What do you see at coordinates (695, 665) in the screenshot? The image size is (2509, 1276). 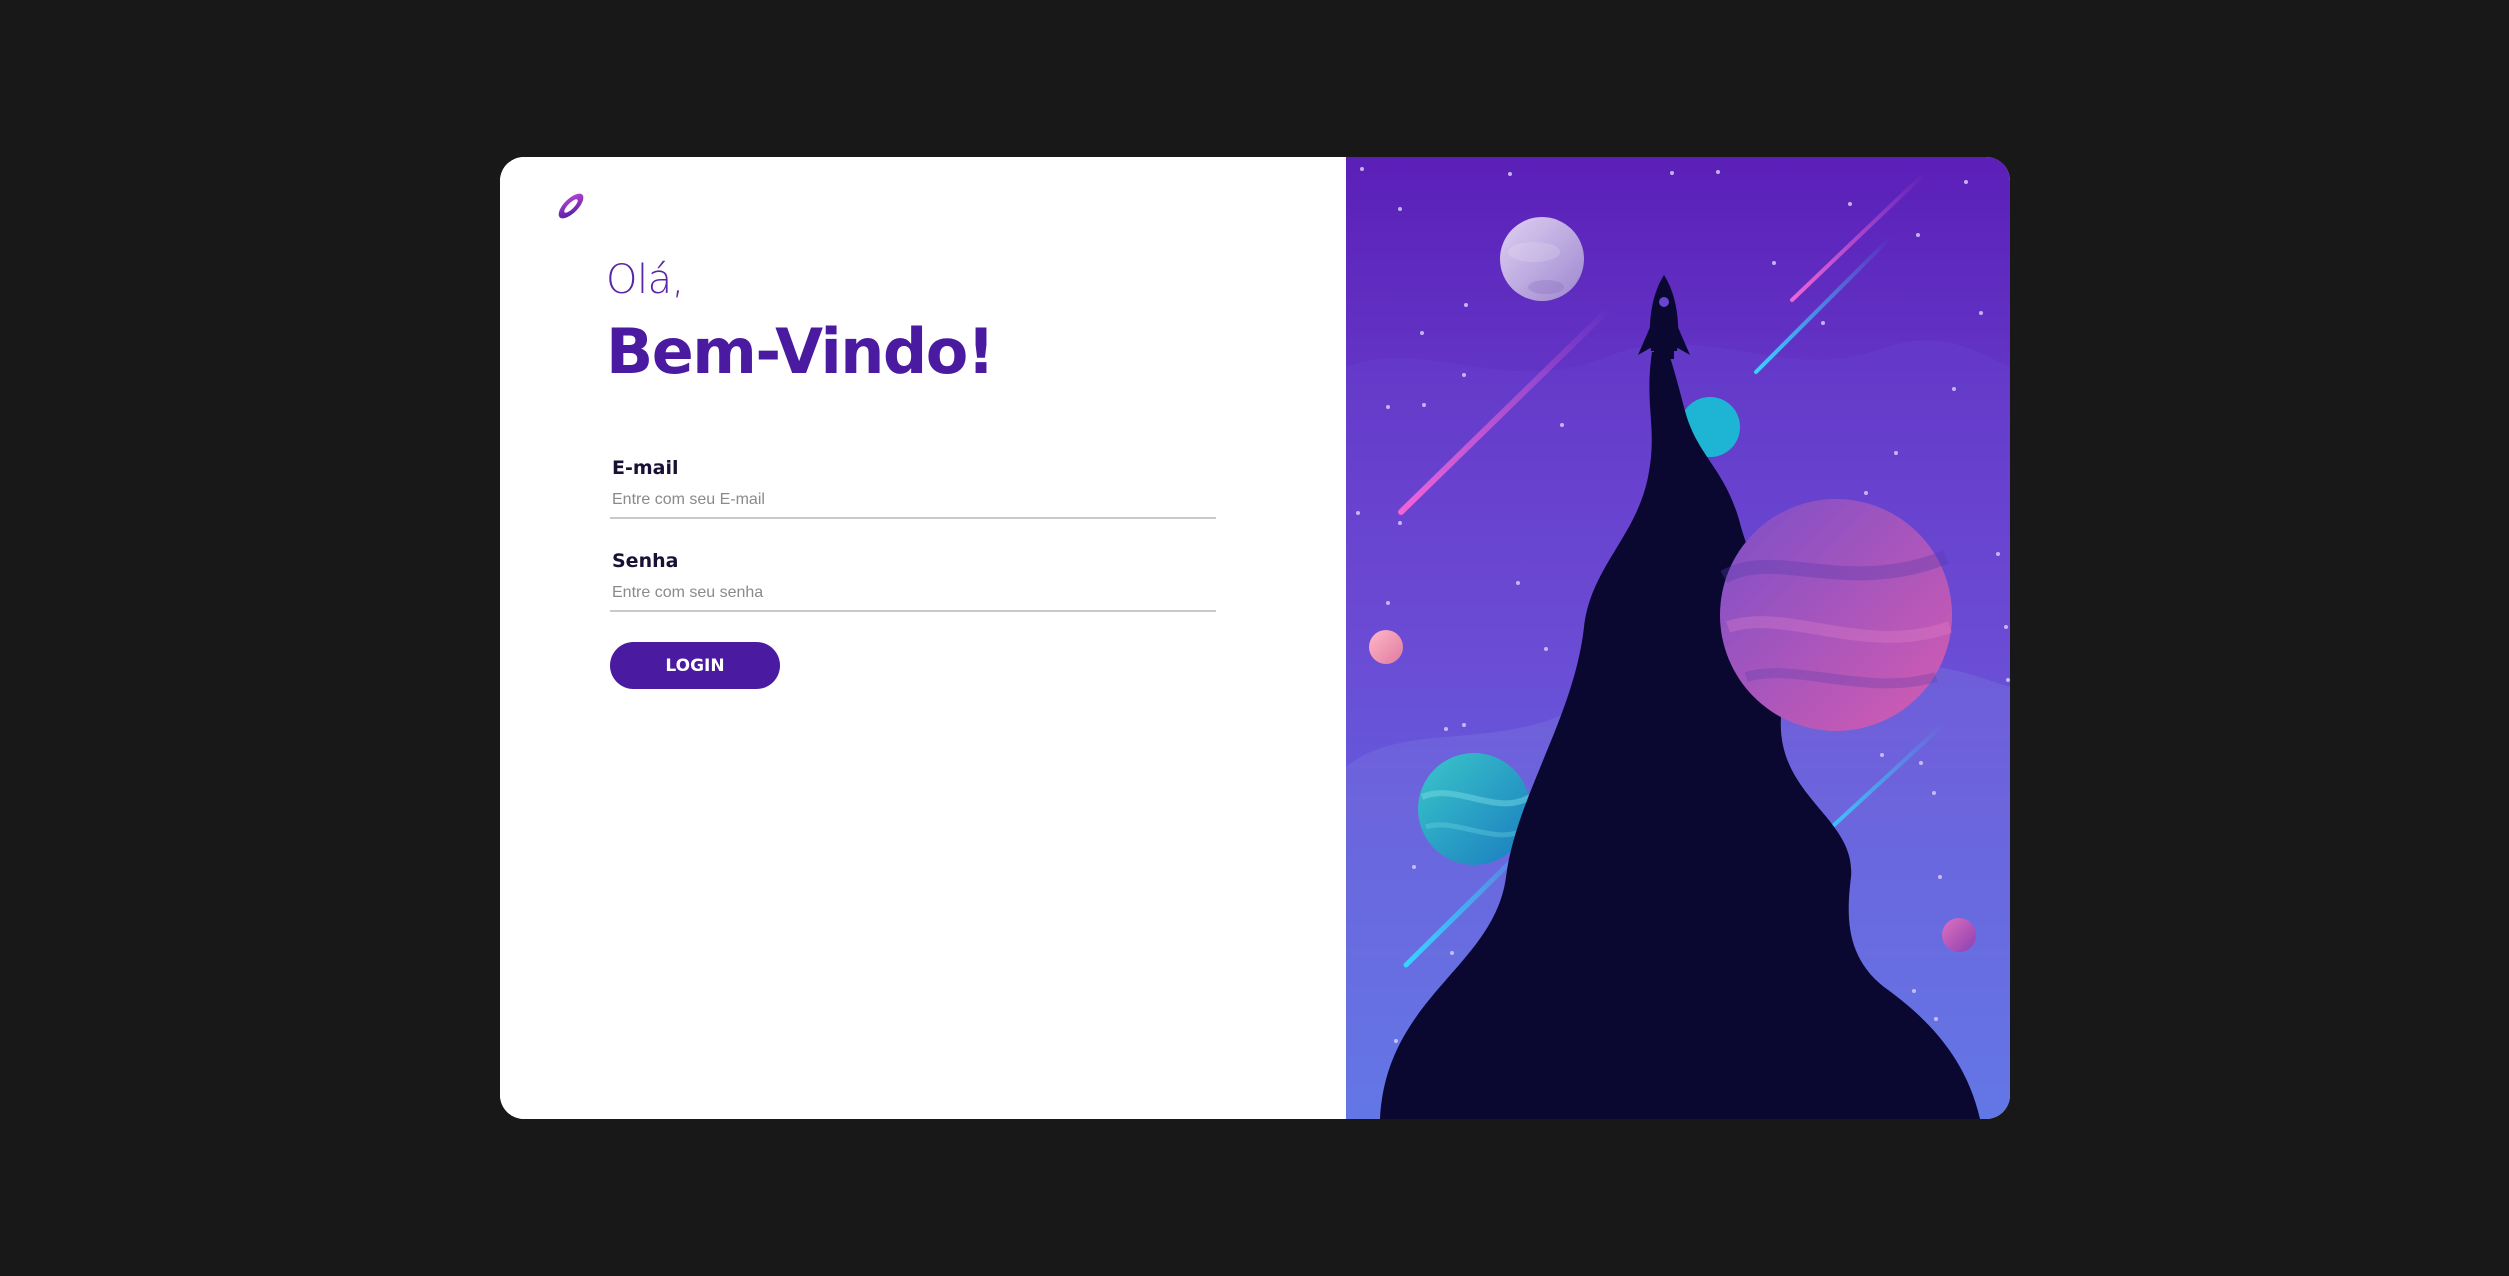 I see `login-button: LOGIN` at bounding box center [695, 665].